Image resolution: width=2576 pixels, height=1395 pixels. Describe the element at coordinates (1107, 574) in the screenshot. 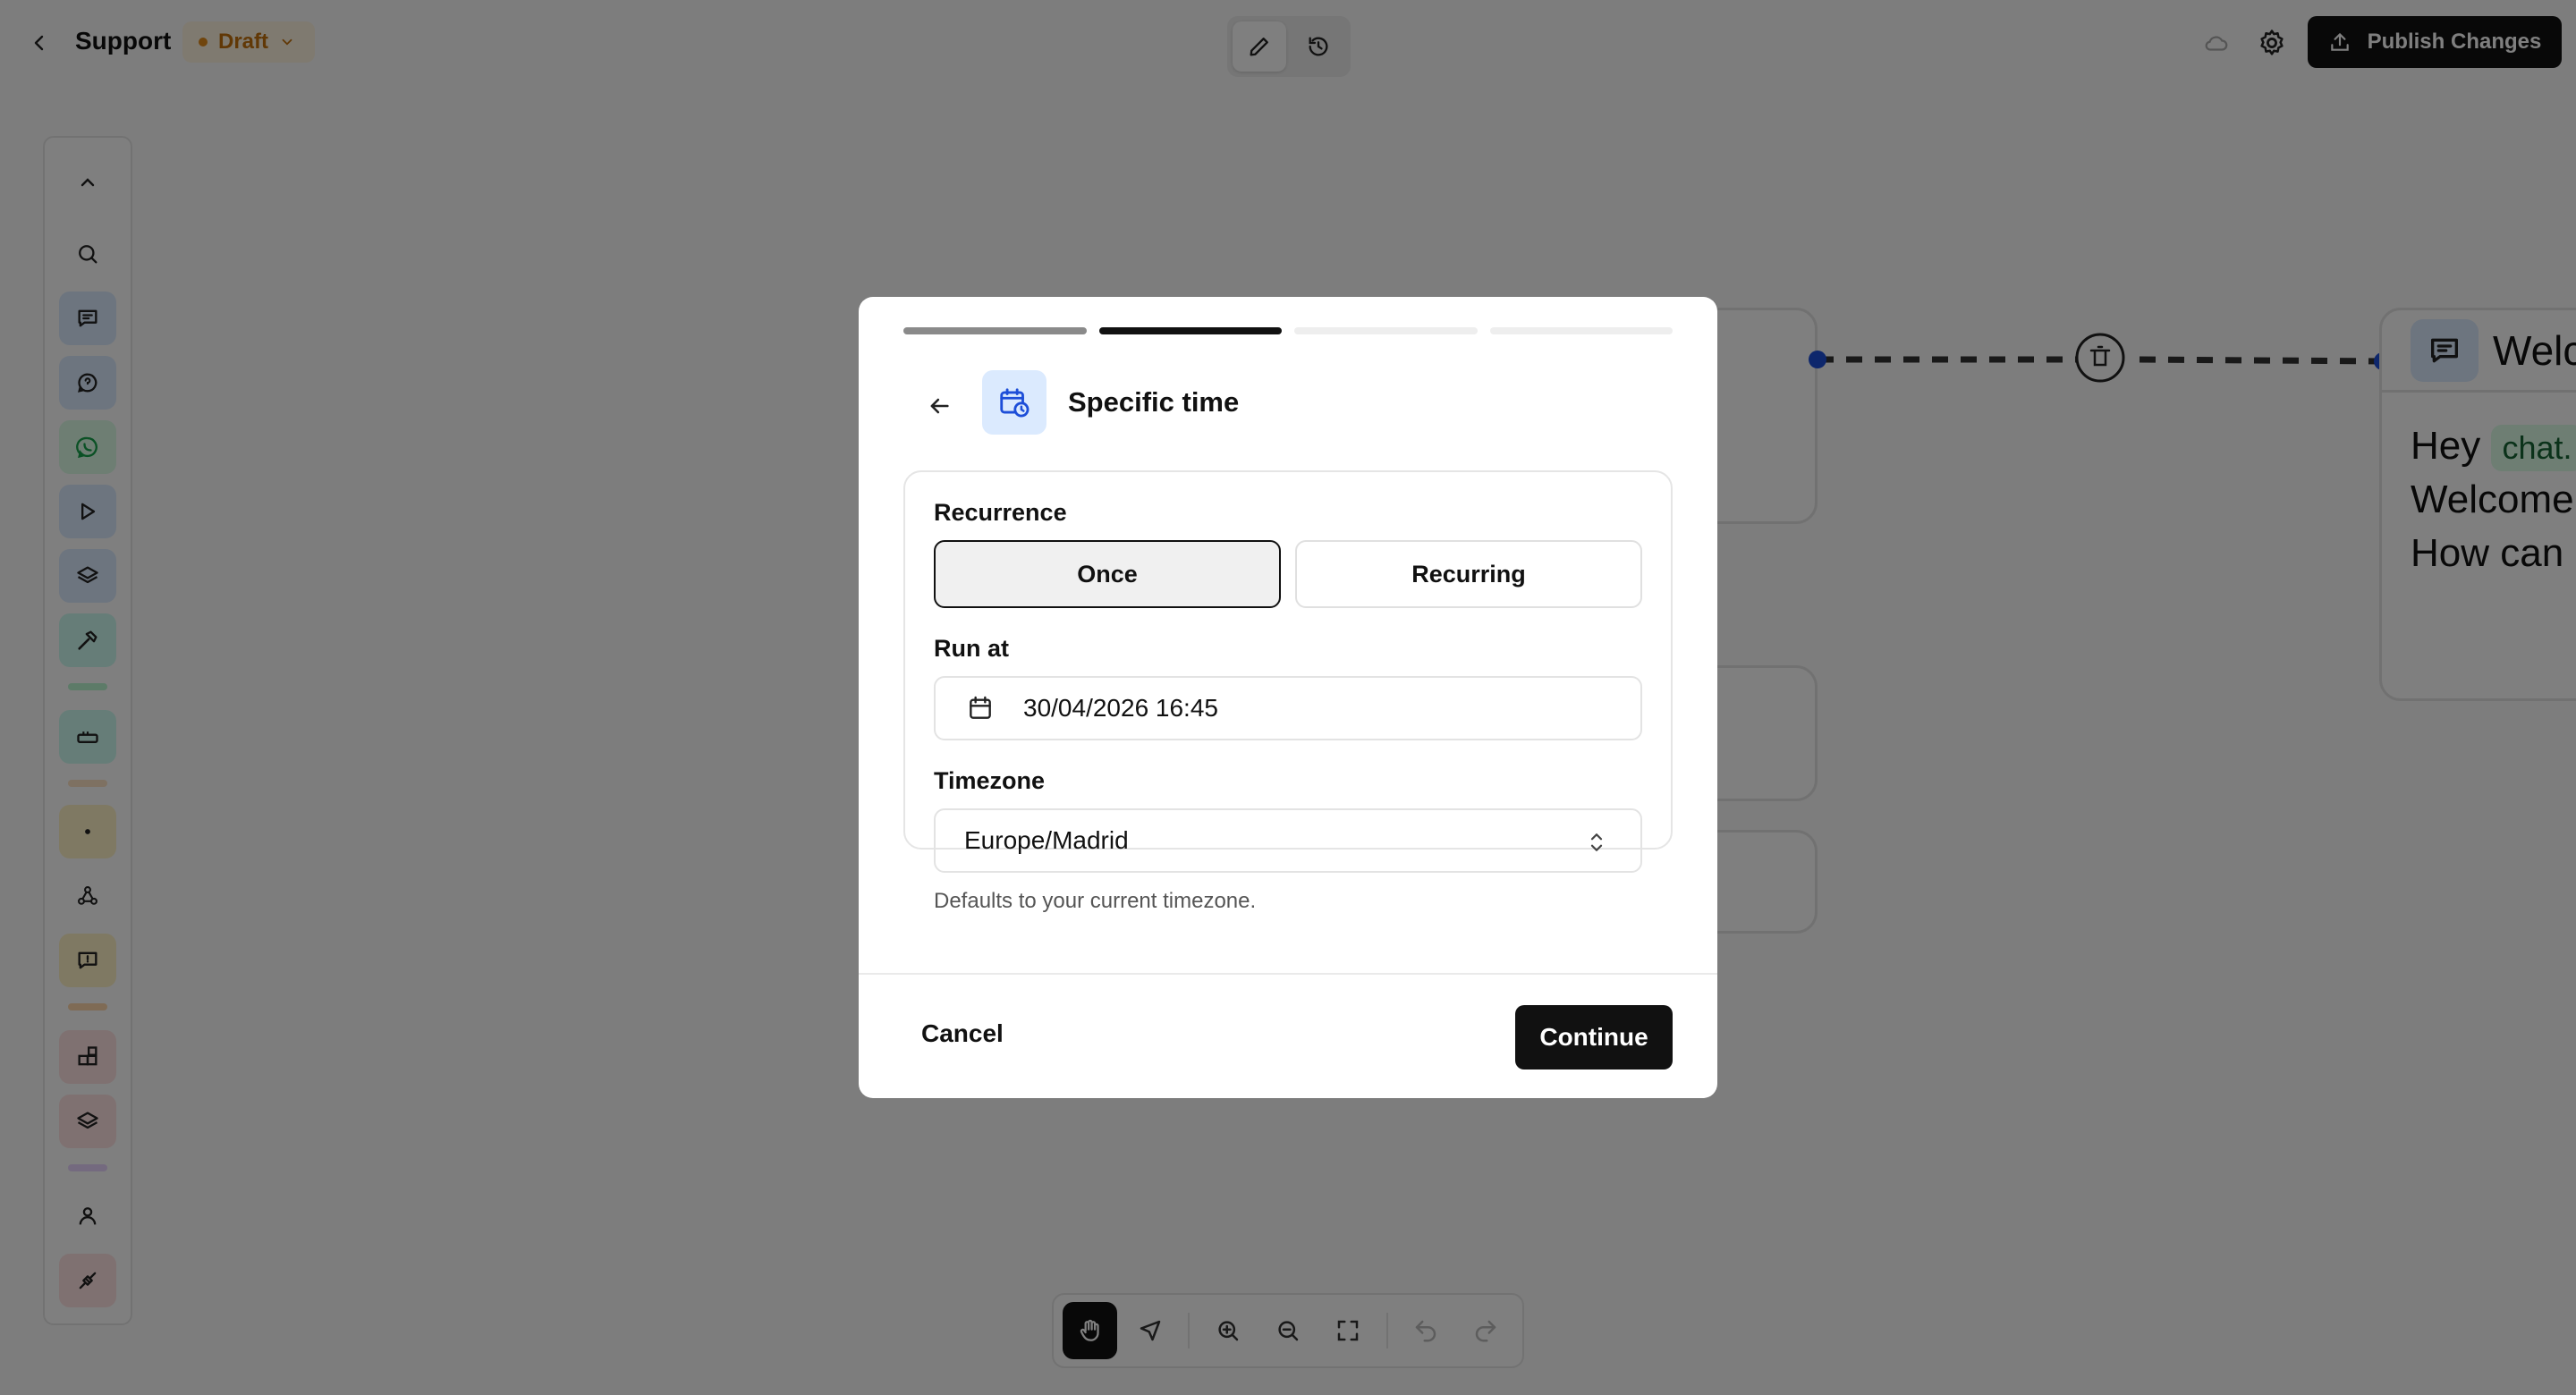

I see `once-option: Once` at that location.